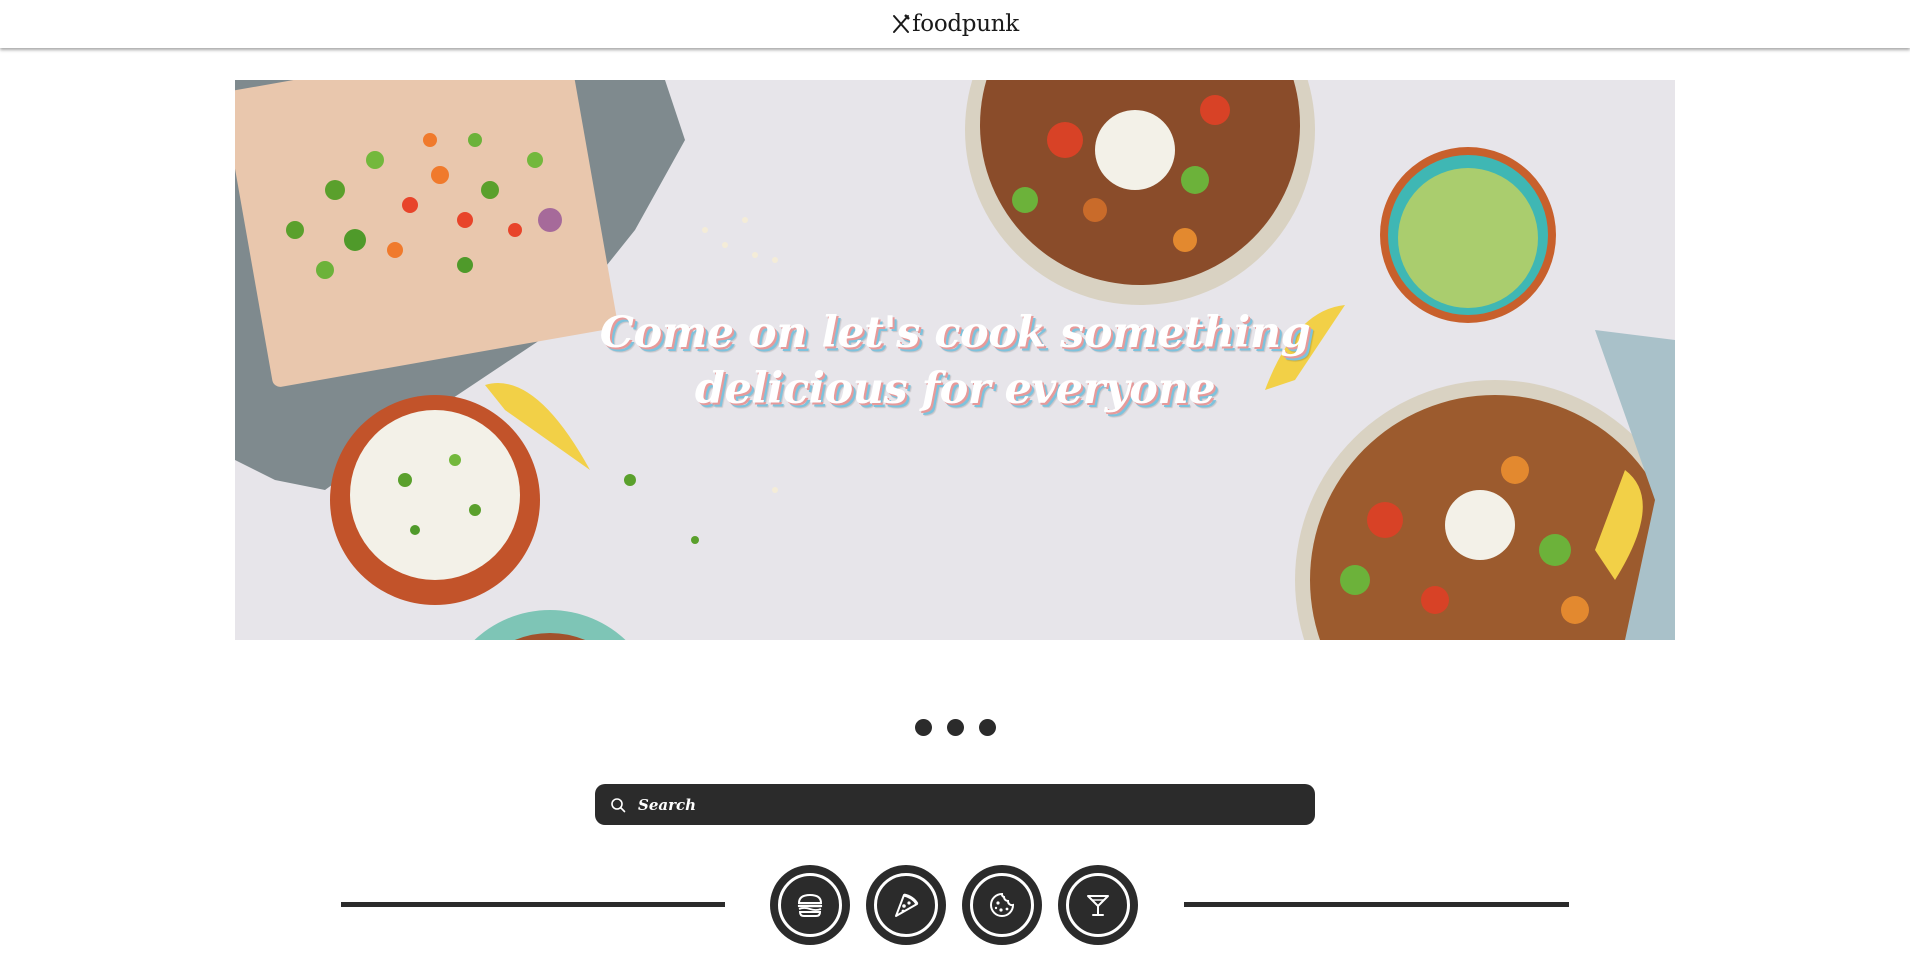  I want to click on search-bar, so click(955, 804).